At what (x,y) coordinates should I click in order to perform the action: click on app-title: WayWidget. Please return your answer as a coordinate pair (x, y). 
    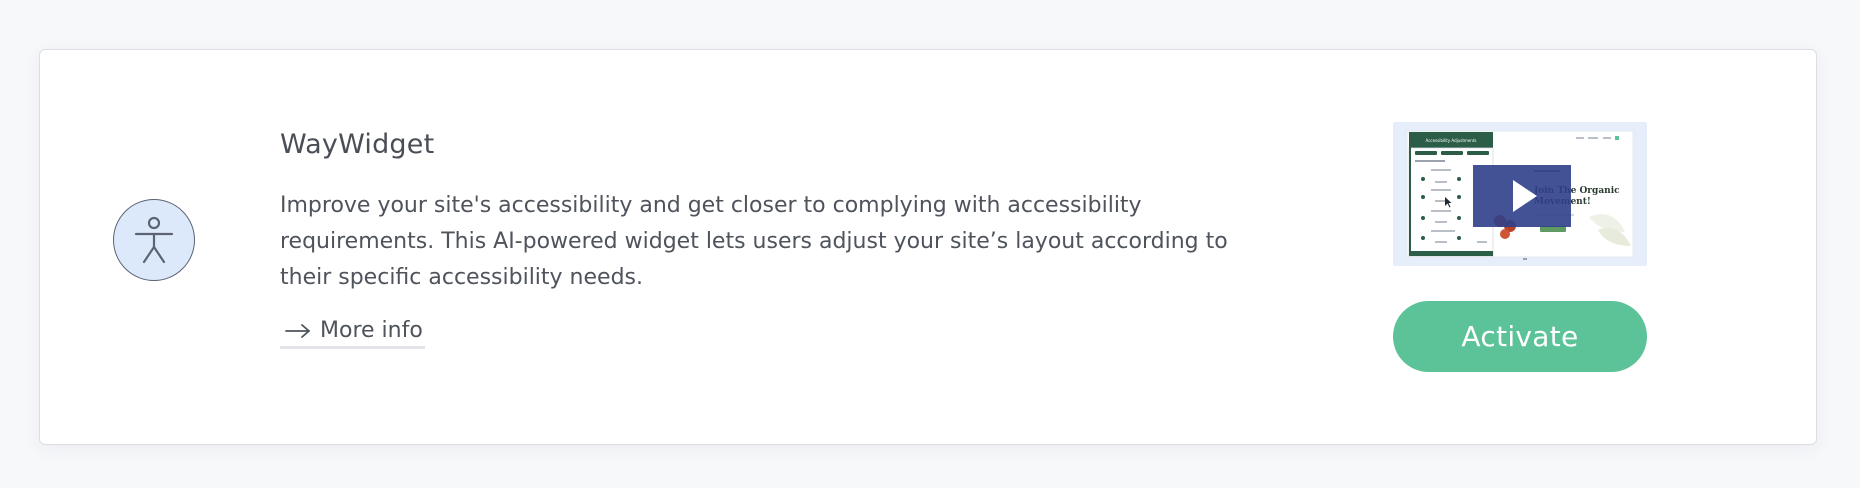
    Looking at the image, I should click on (357, 144).